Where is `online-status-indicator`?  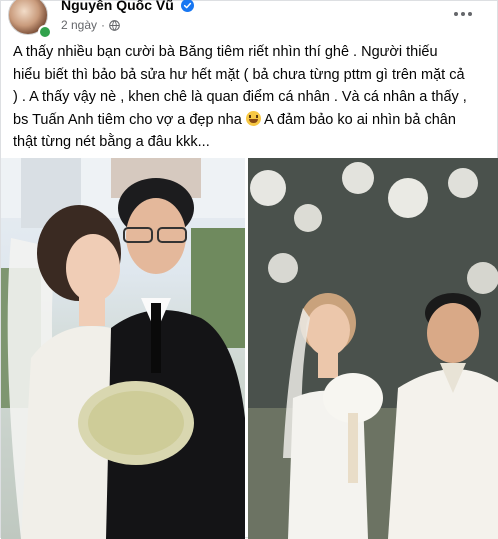 online-status-indicator is located at coordinates (45, 32).